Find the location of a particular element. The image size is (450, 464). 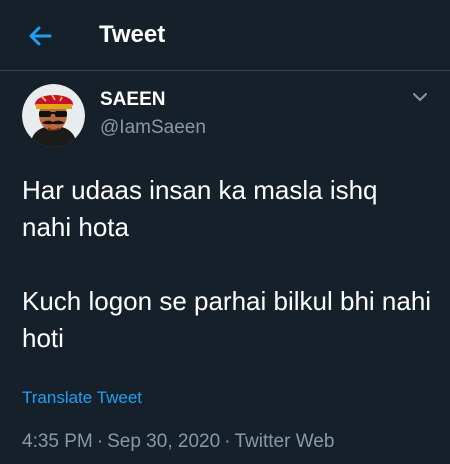

avatar is located at coordinates (53, 115).